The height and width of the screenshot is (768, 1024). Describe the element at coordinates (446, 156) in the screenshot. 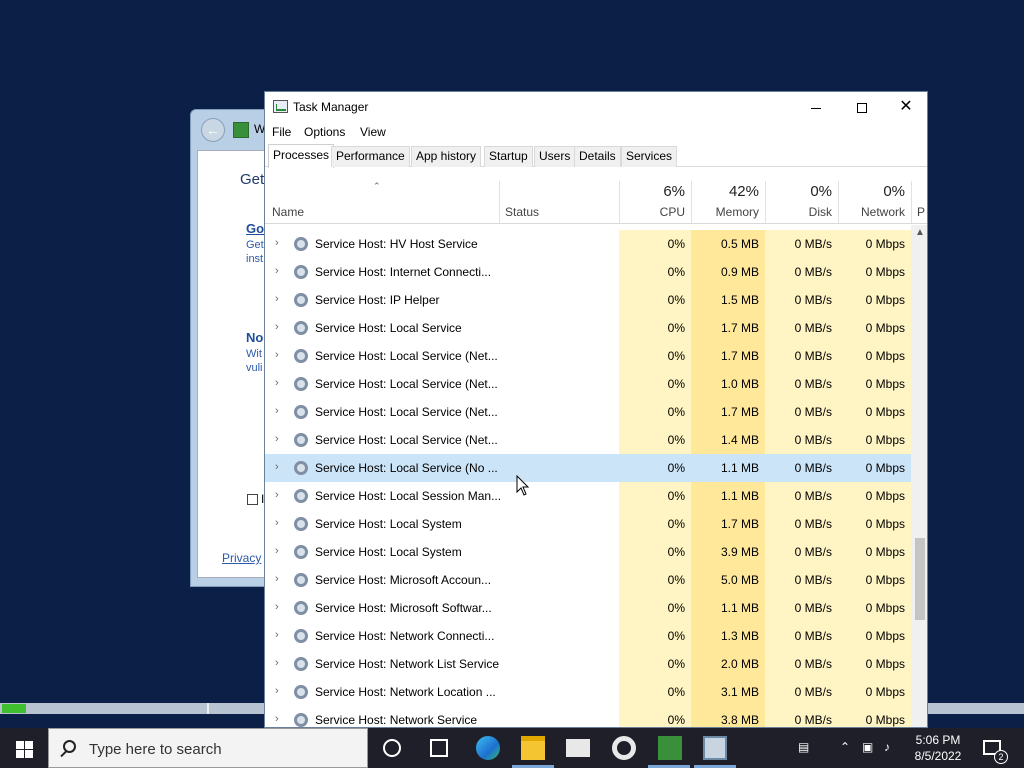

I see `tab-app-history: App history` at that location.